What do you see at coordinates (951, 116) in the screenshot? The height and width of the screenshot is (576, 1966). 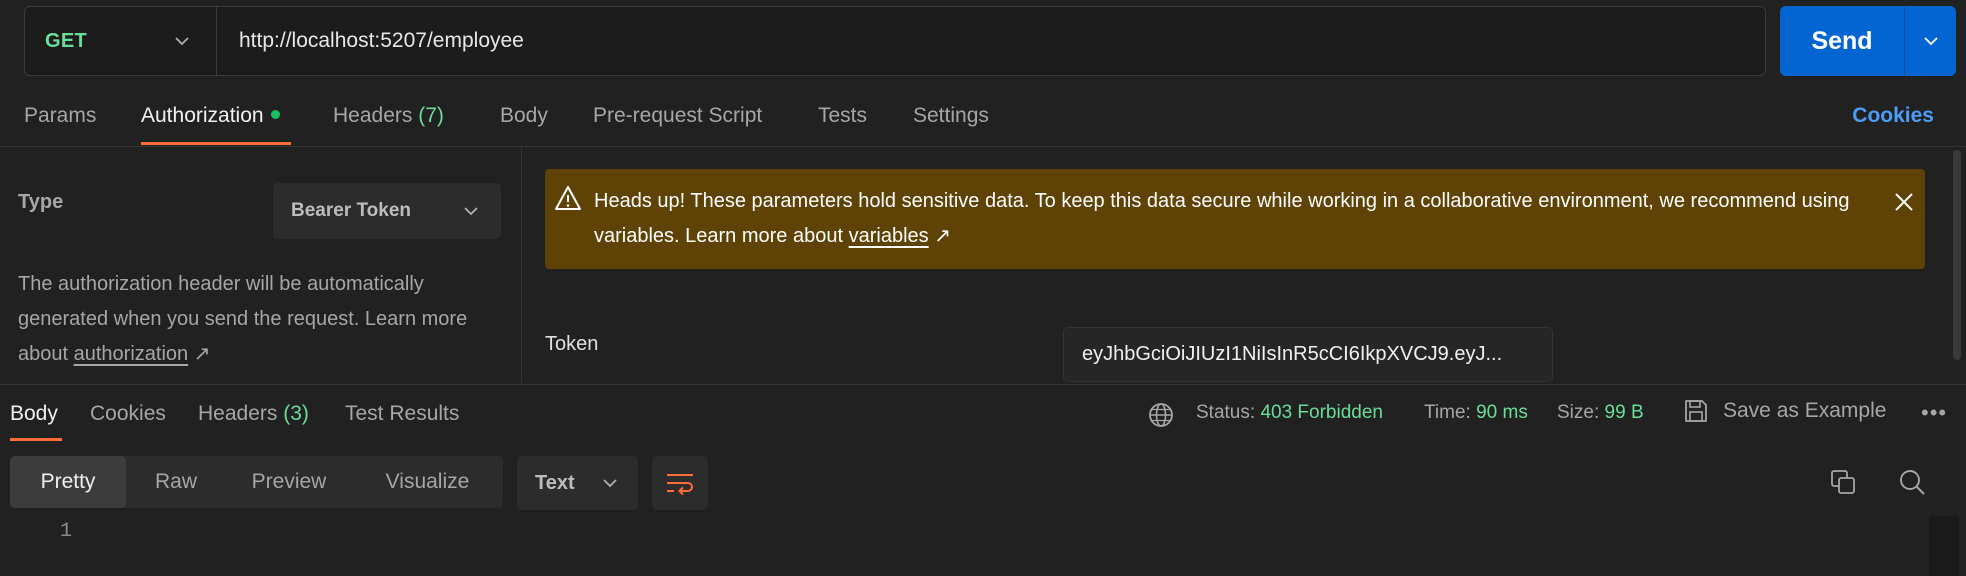 I see `tab-settings: Settings` at bounding box center [951, 116].